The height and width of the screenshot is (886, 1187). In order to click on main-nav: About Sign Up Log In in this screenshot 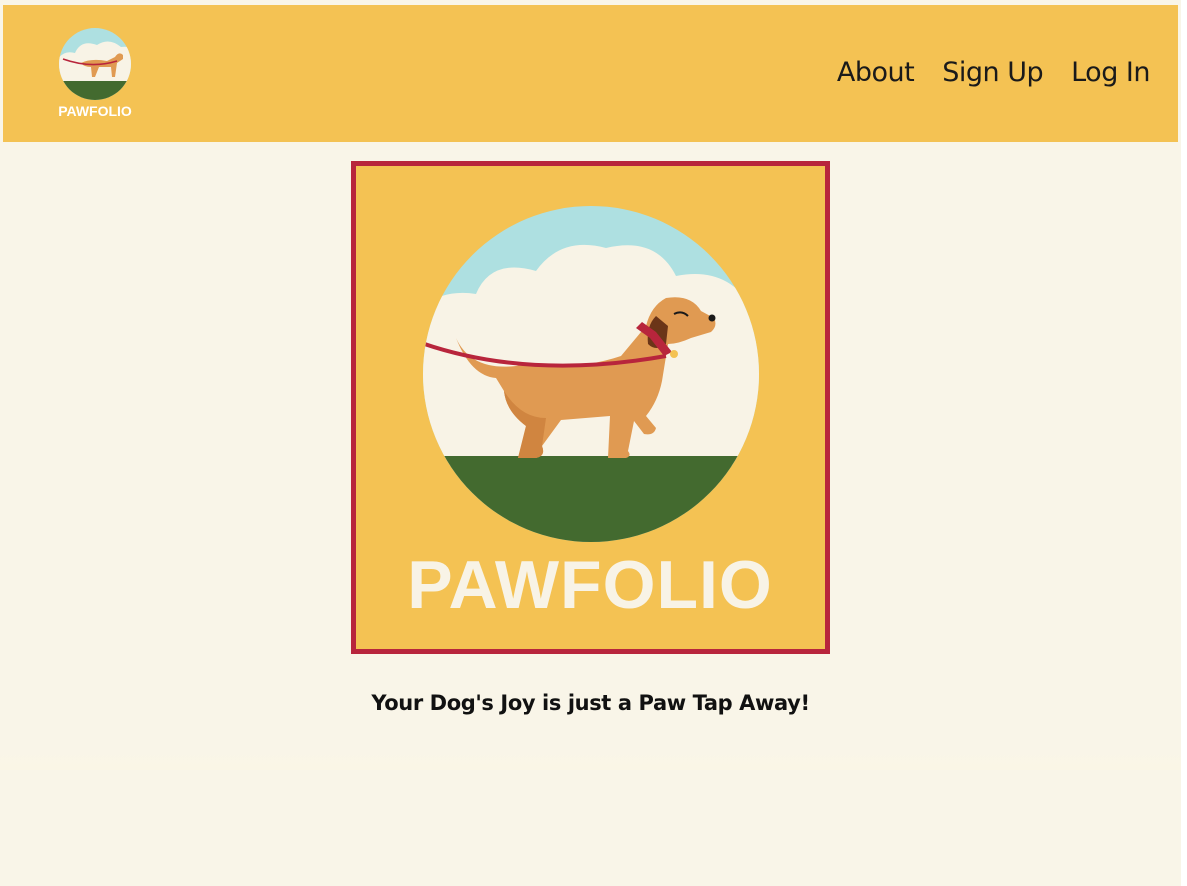, I will do `click(994, 73)`.